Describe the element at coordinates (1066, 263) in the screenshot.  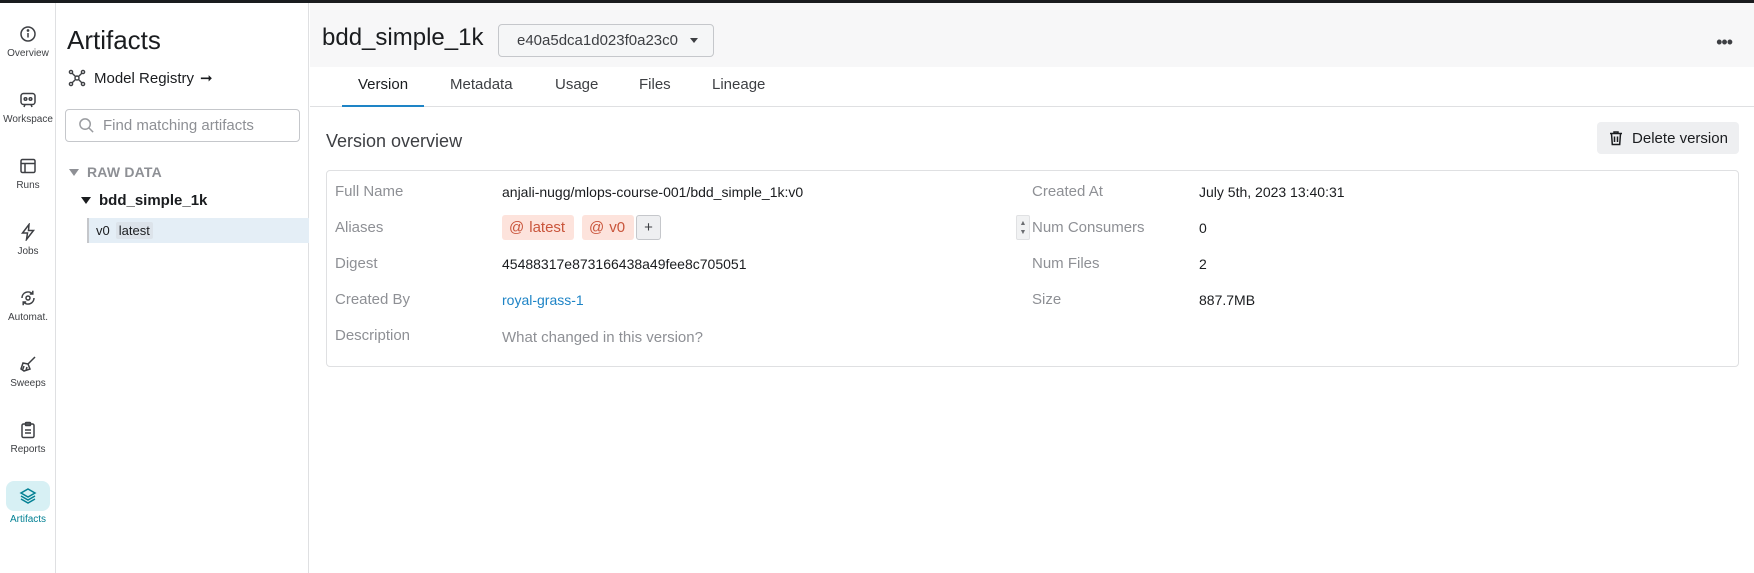
I see `num-files-label: Num Files` at that location.